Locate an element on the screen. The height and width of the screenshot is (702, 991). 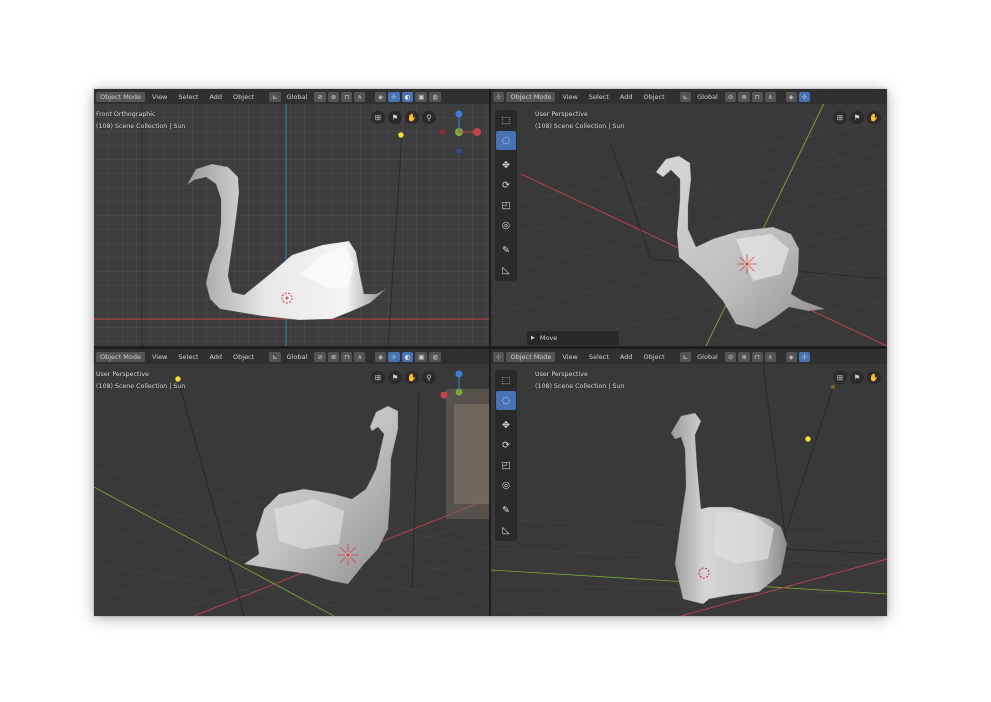
last-operator-panel: ▶ Move is located at coordinates (573, 338).